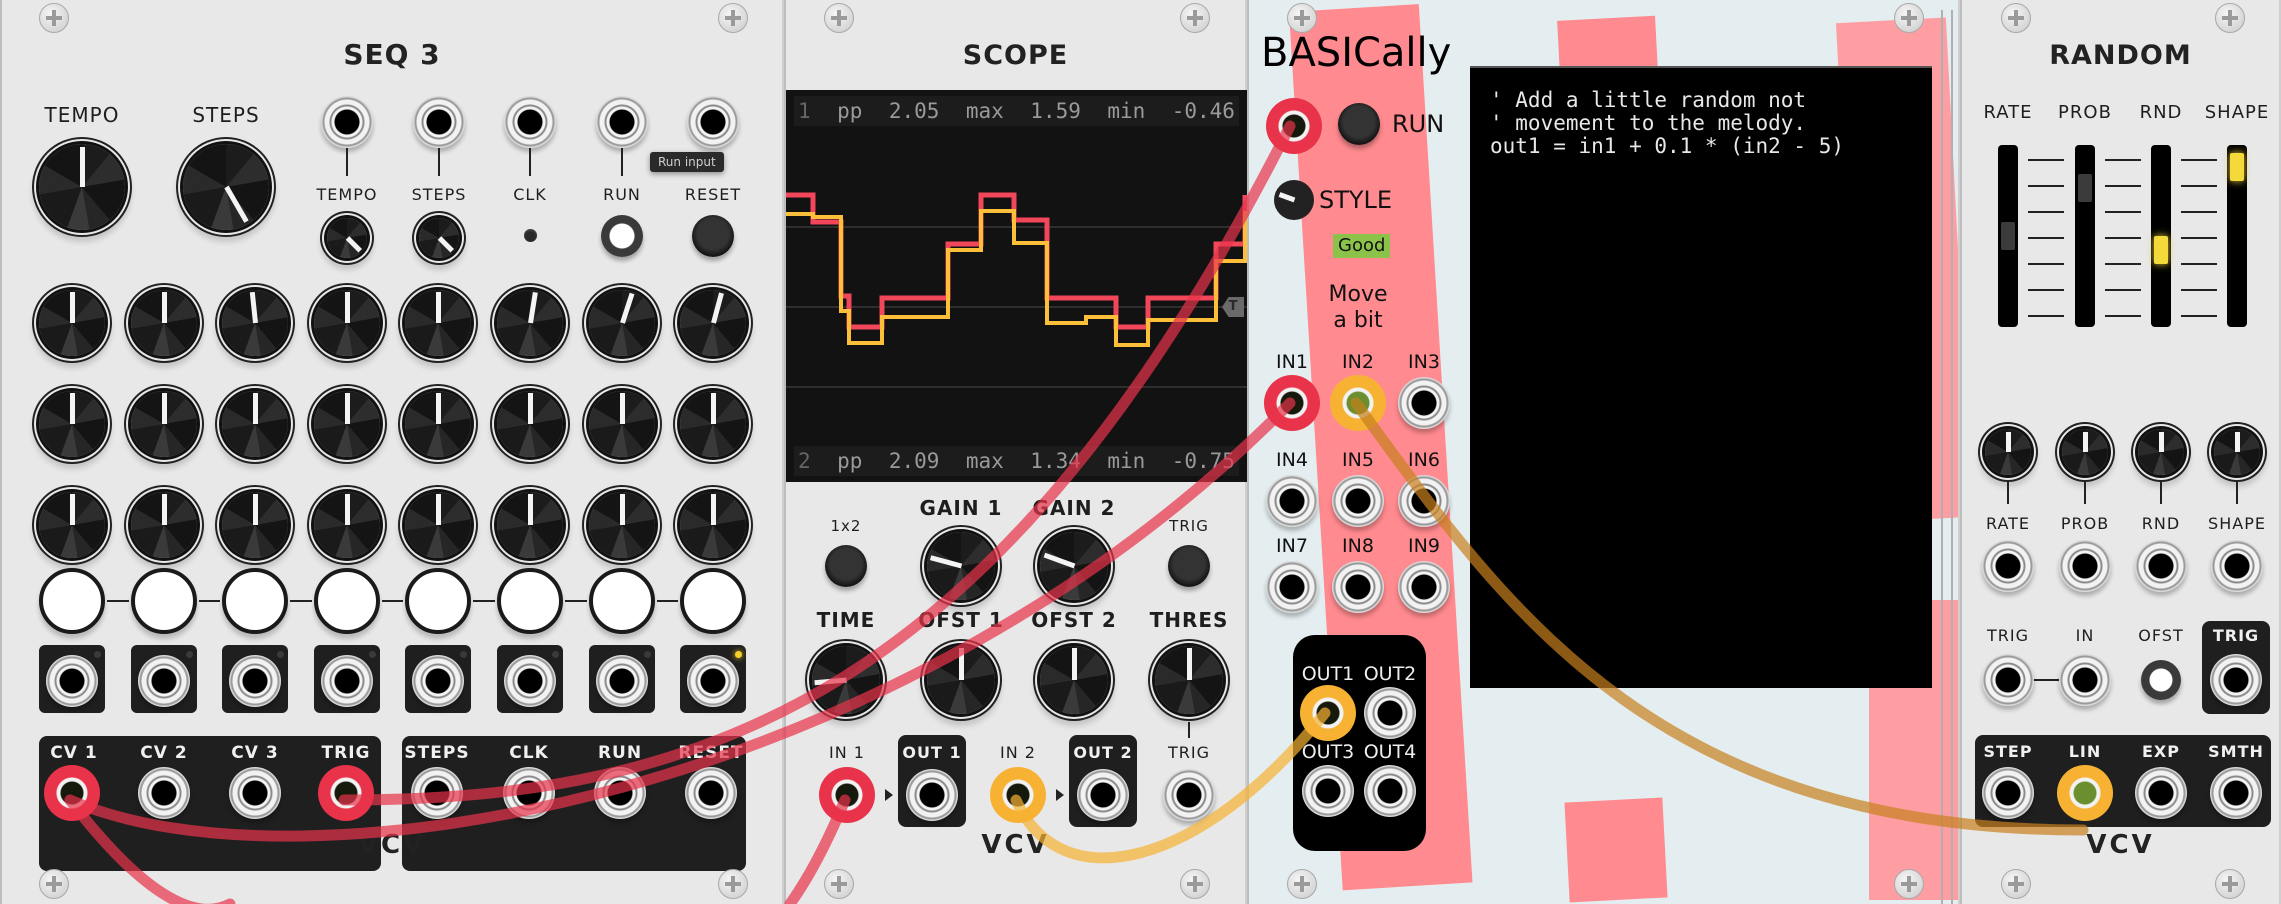  Describe the element at coordinates (1074, 566) in the screenshot. I see `gain2-knob` at that location.